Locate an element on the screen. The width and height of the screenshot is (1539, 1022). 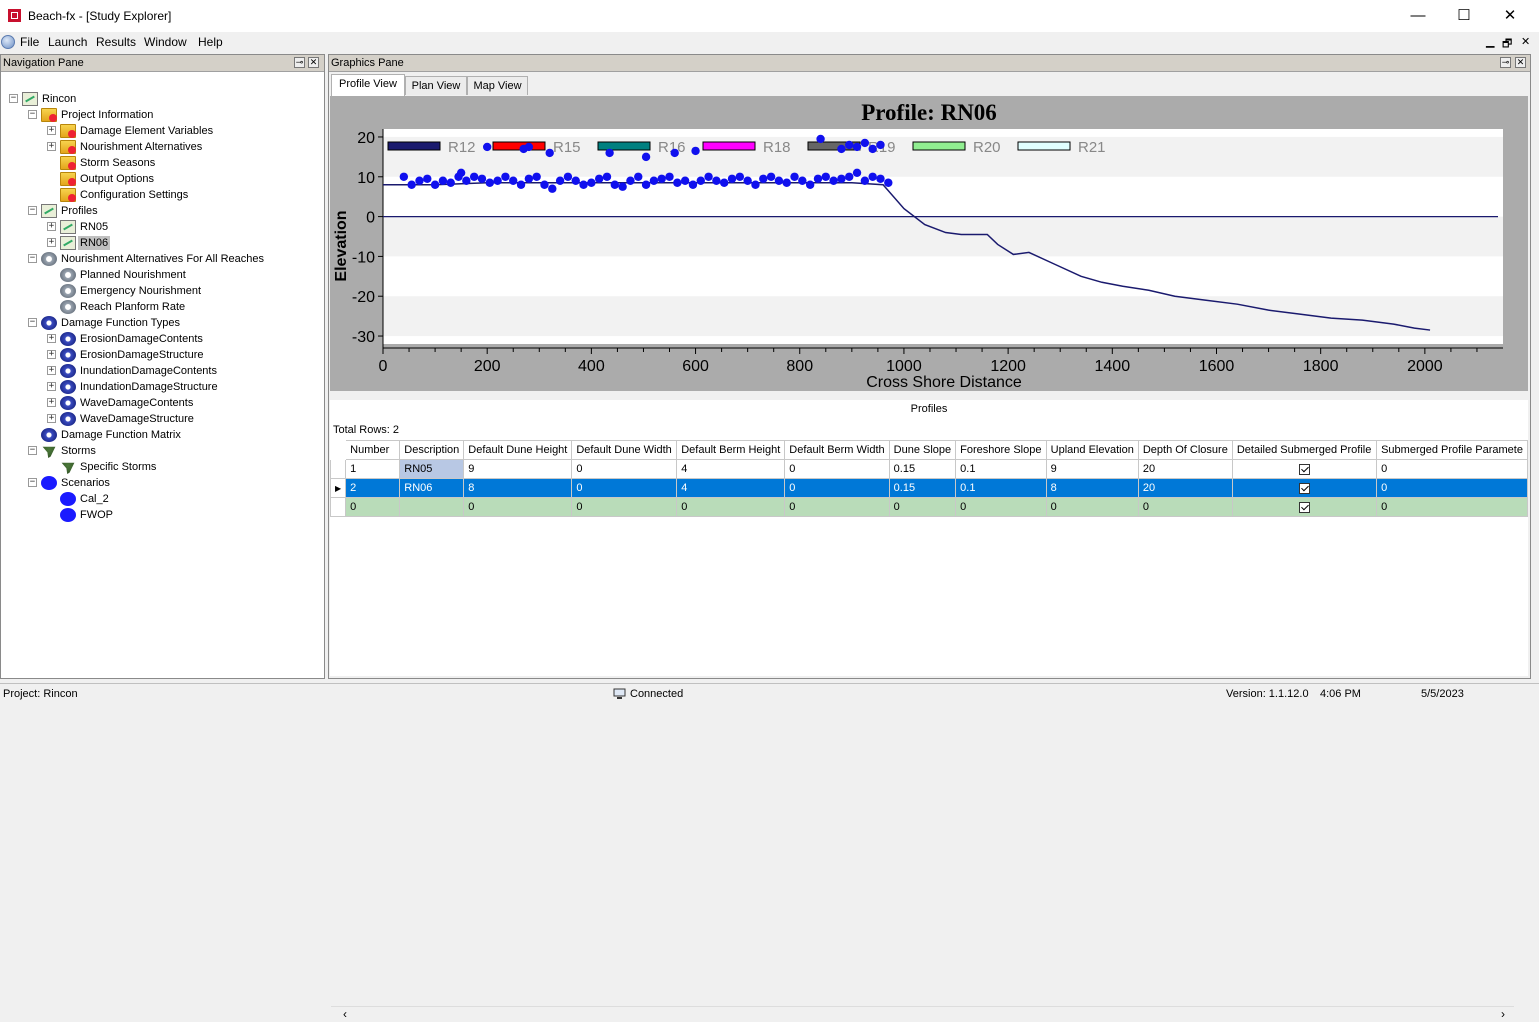
column-header: Submerged Profile Paramete is located at coordinates (1452, 450).